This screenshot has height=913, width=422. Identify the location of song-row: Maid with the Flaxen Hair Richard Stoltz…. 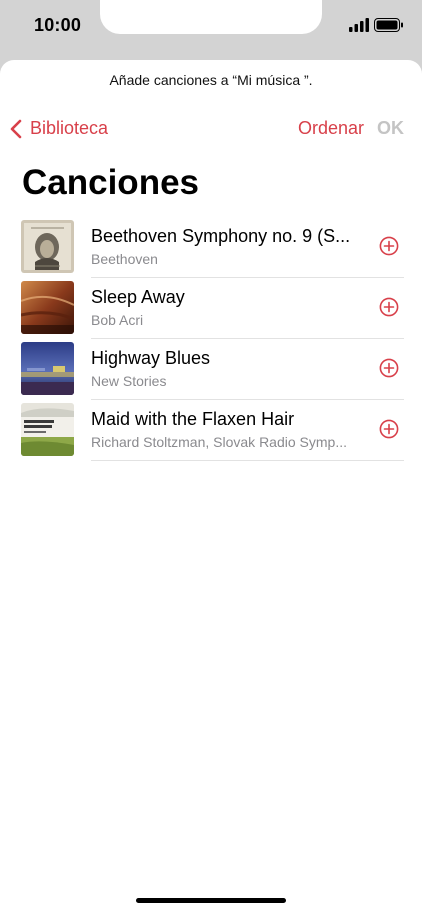
(211, 430).